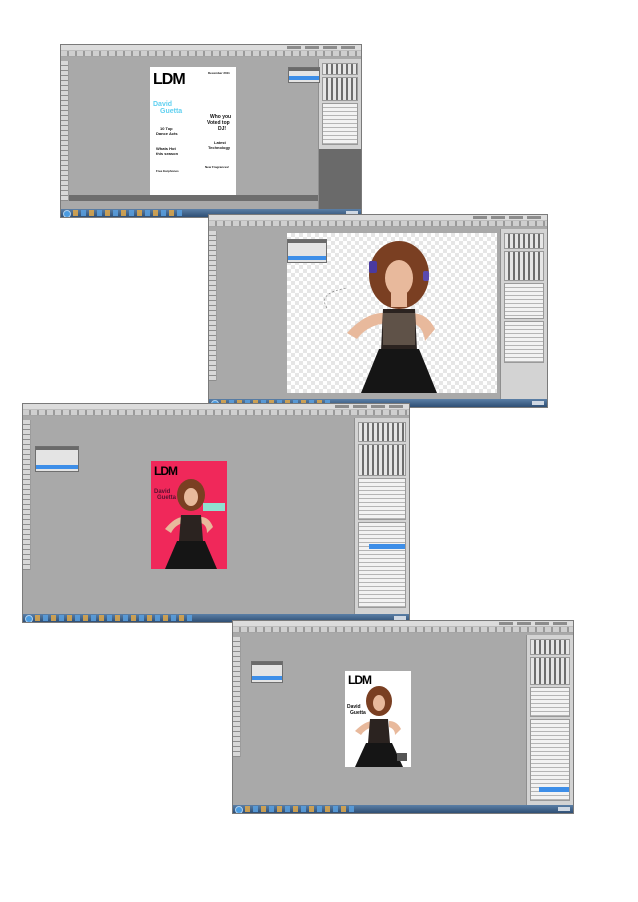 The height and width of the screenshot is (902, 638). Describe the element at coordinates (403, 809) in the screenshot. I see `windows-taskbar` at that location.